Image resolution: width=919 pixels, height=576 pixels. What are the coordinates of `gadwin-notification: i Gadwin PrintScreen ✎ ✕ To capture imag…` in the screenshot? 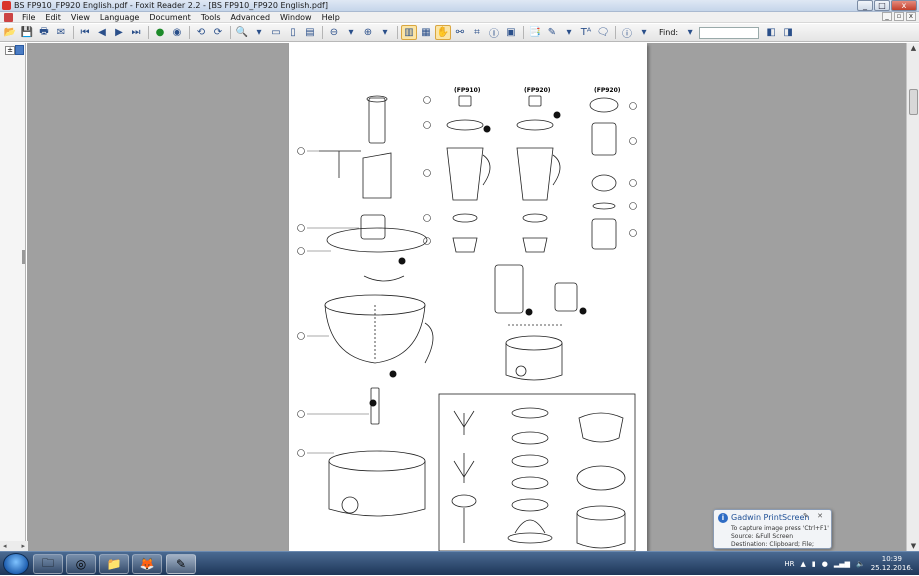 It's located at (772, 529).